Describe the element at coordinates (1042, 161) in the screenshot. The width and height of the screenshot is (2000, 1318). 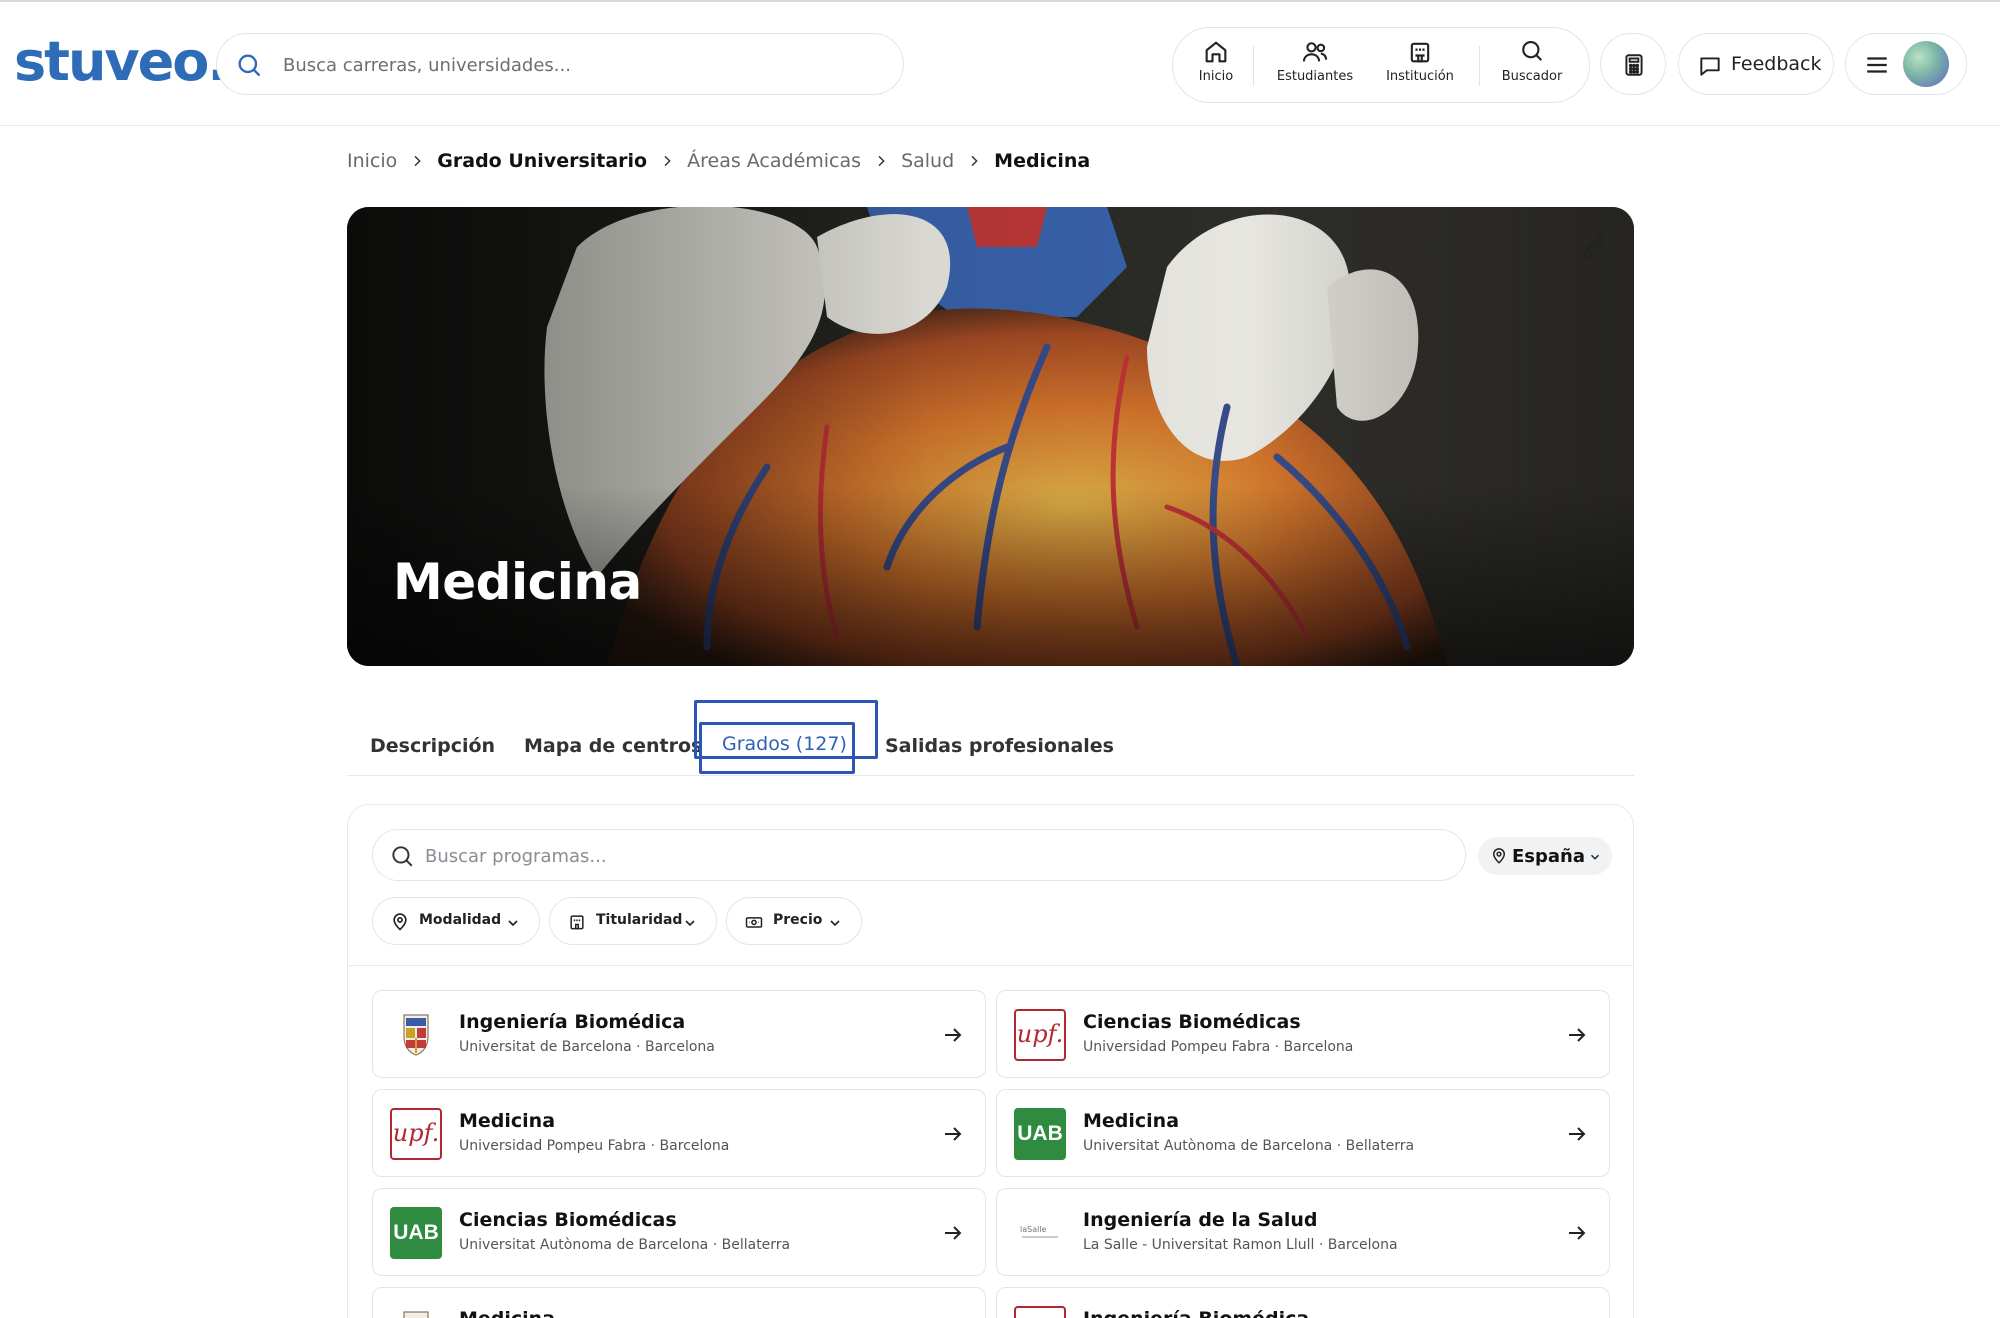
I see `breadcrumb-item-current: Medicina` at that location.